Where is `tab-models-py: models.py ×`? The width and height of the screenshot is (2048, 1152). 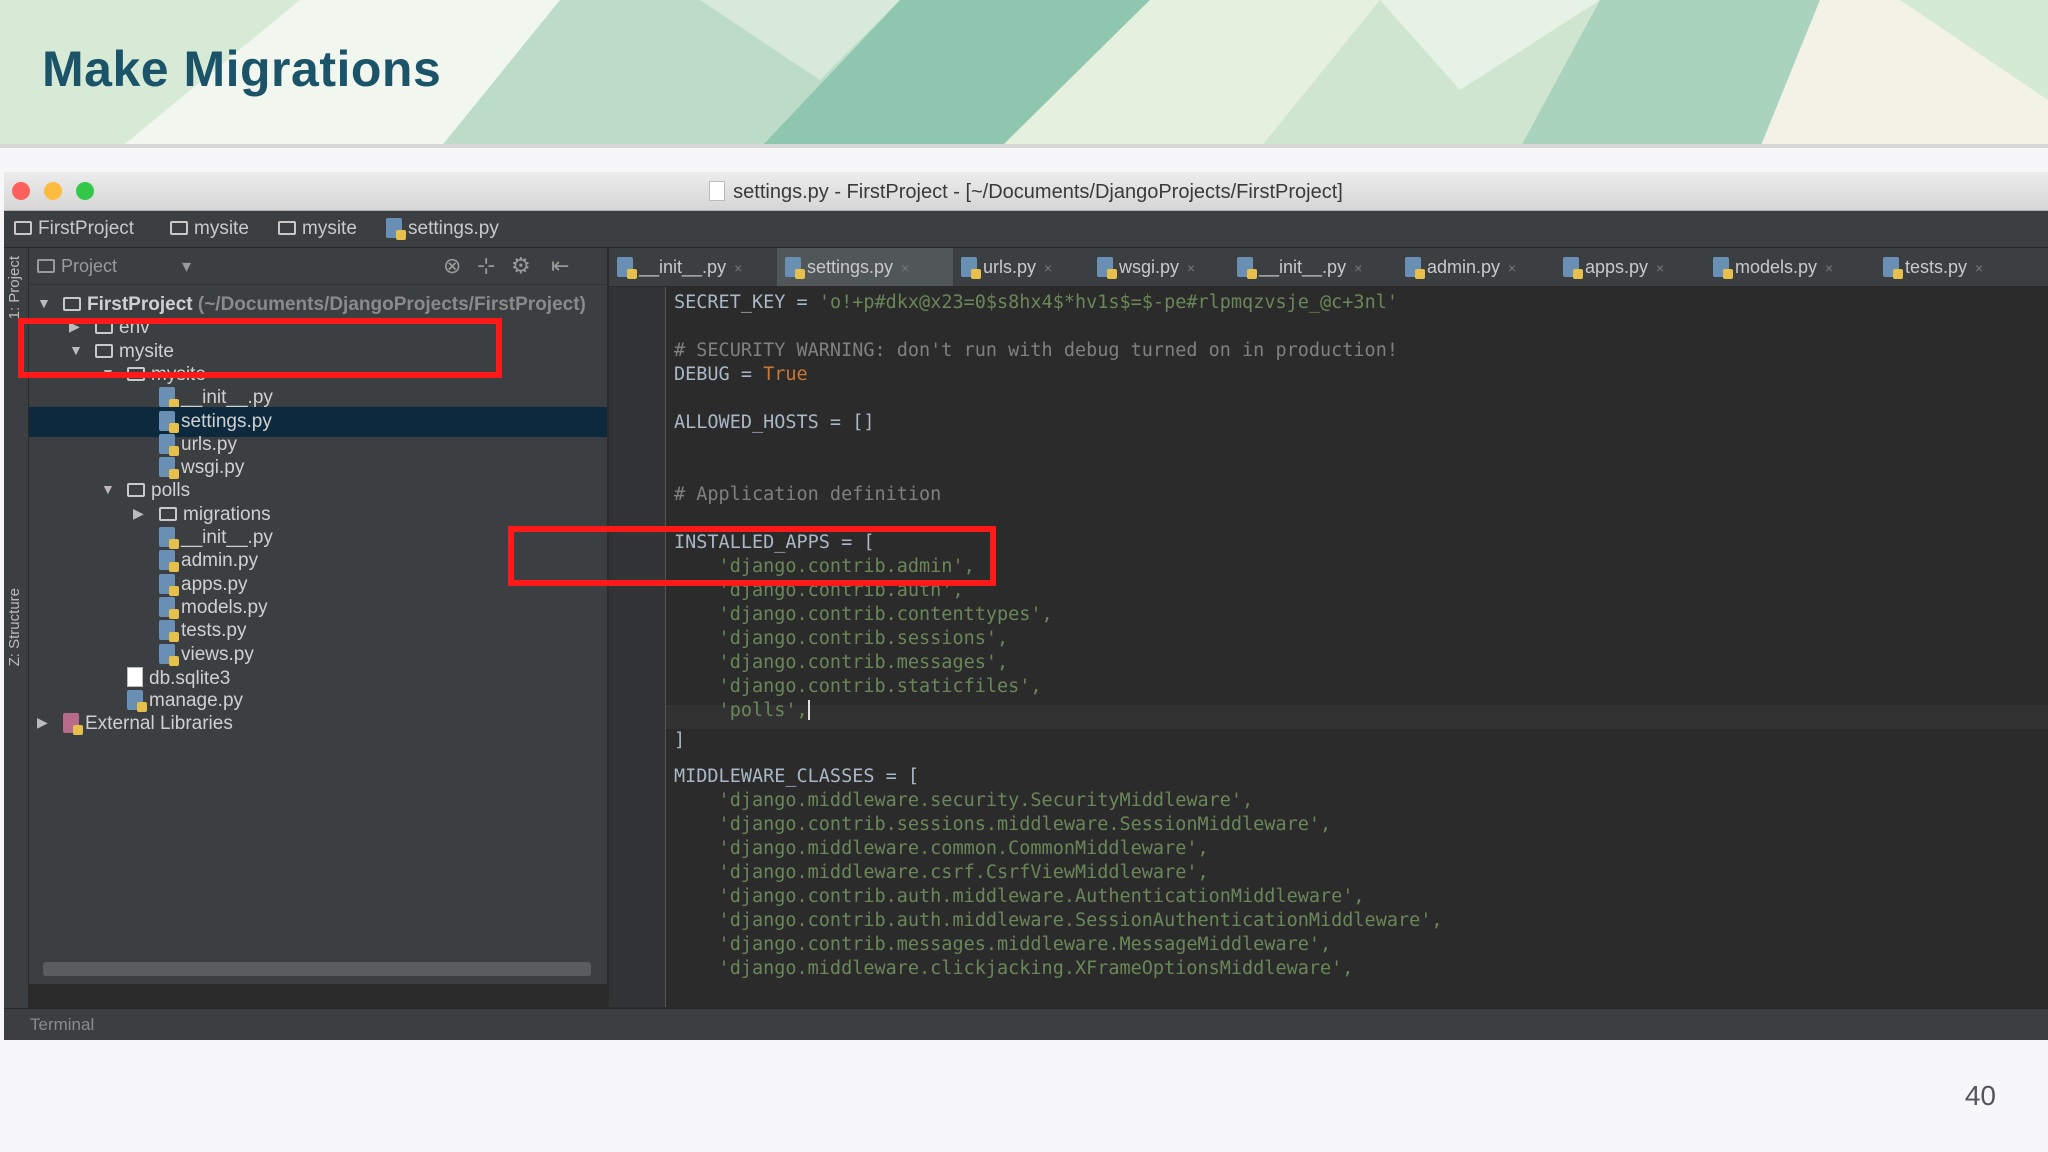 tab-models-py: models.py × is located at coordinates (1790, 267).